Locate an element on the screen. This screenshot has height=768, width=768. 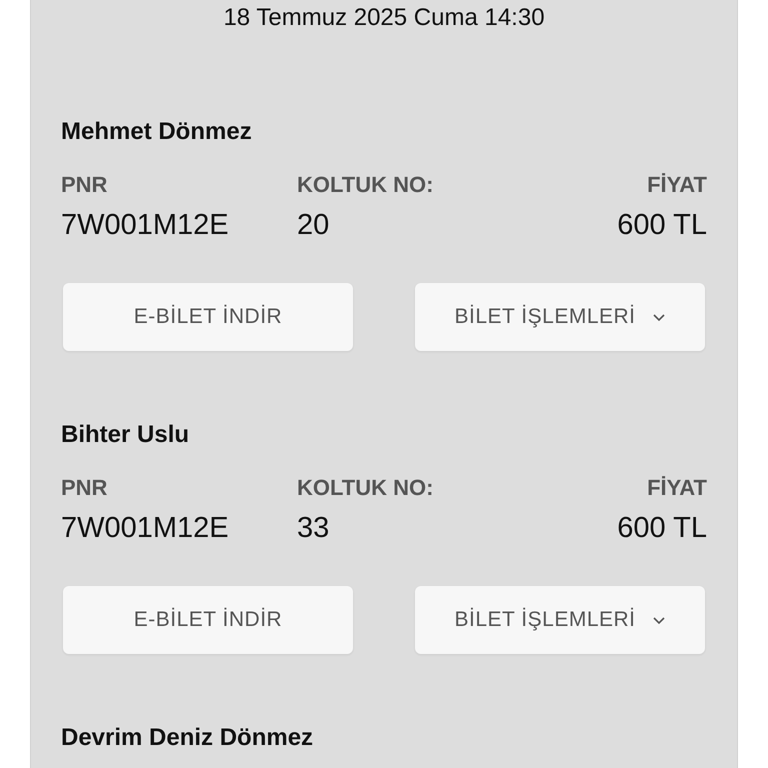
seat-value: 33 is located at coordinates (313, 528).